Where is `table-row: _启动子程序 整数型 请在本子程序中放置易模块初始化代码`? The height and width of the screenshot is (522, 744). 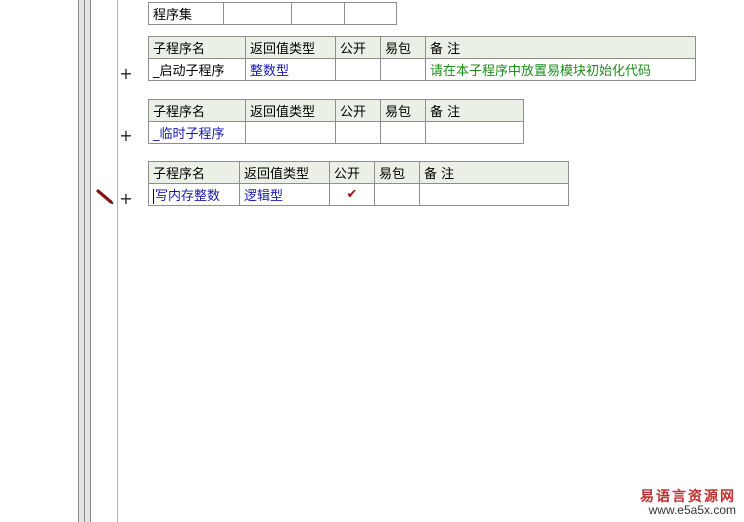
table-row: _启动子程序 整数型 请在本子程序中放置易模块初始化代码 is located at coordinates (422, 69).